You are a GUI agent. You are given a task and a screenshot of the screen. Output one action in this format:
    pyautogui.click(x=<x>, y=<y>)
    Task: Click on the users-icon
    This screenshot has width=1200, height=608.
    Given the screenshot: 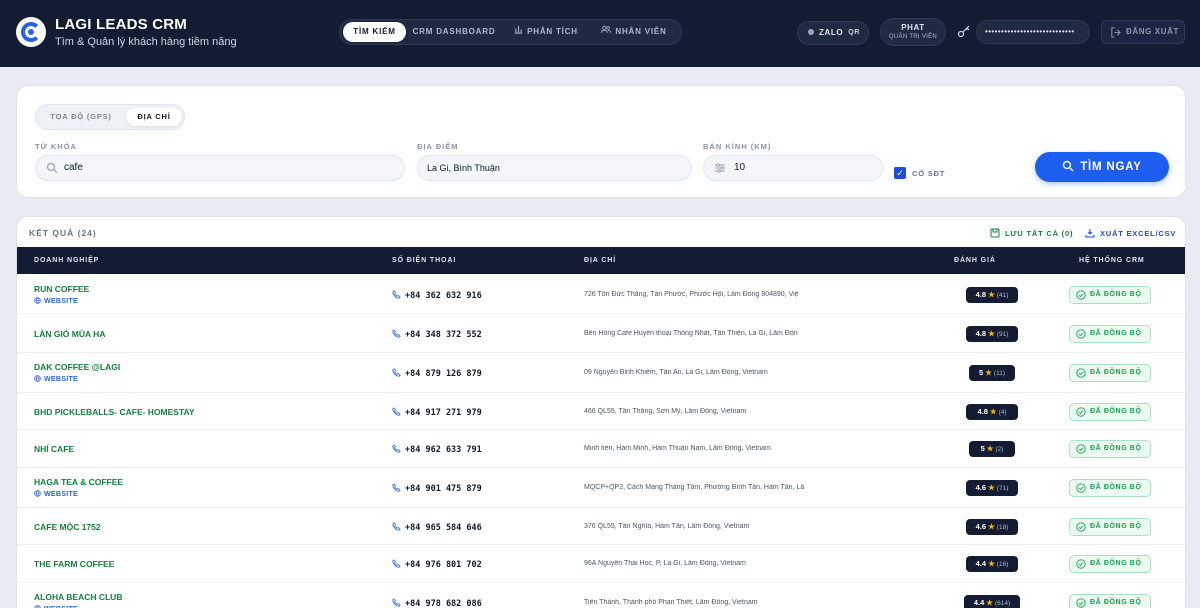 What is the action you would take?
    pyautogui.click(x=606, y=29)
    